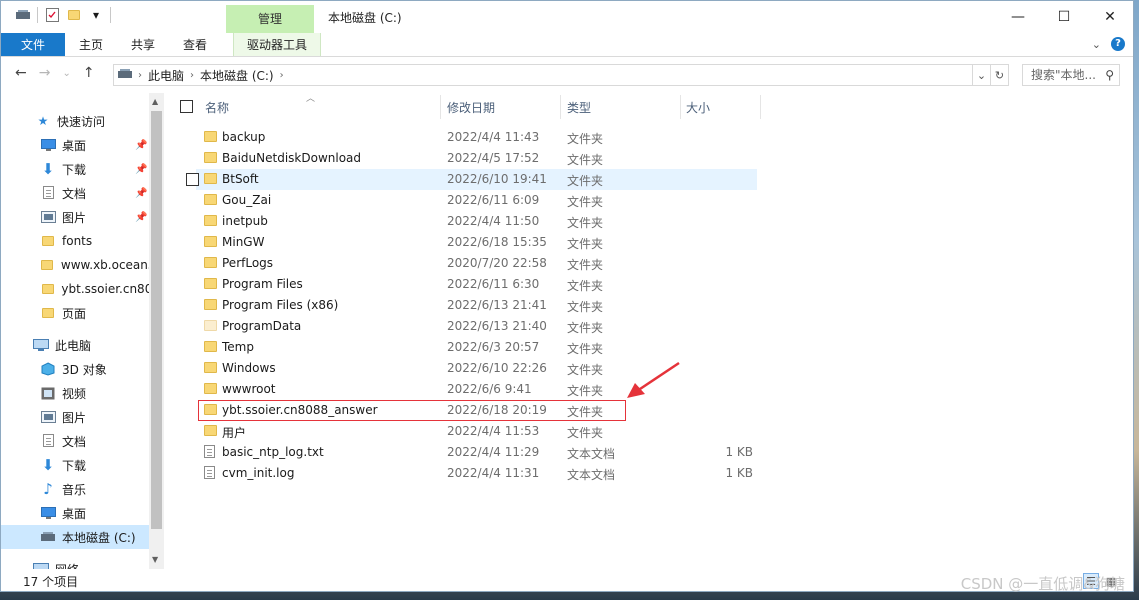  What do you see at coordinates (75, 417) in the screenshot?
I see `sidebar-item-pc-pictures: 图片` at bounding box center [75, 417].